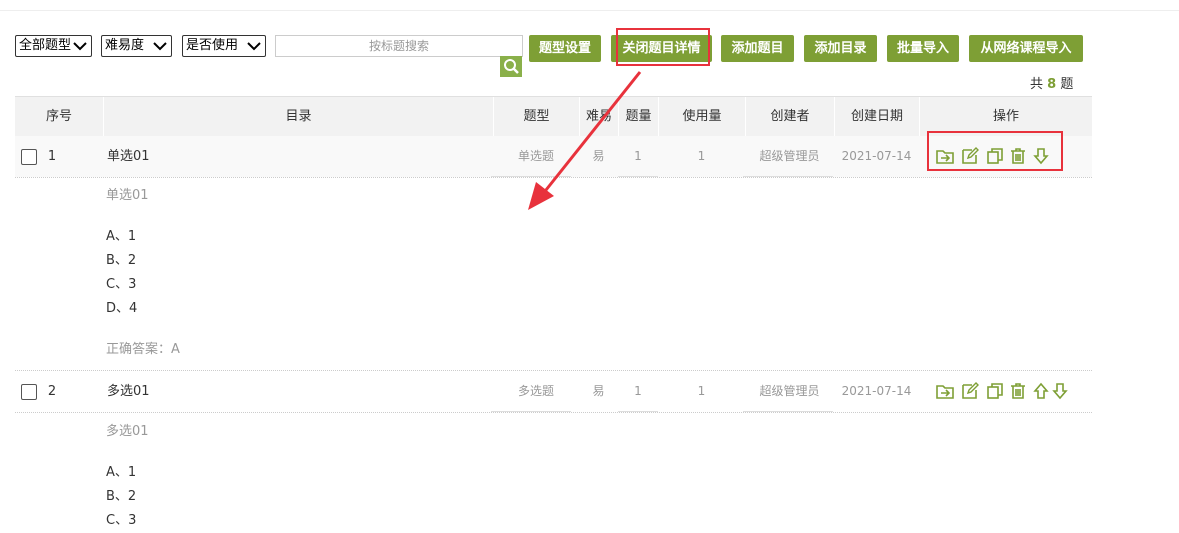 This screenshot has width=1179, height=533. What do you see at coordinates (876, 116) in the screenshot?
I see `header-date: 创建日期` at bounding box center [876, 116].